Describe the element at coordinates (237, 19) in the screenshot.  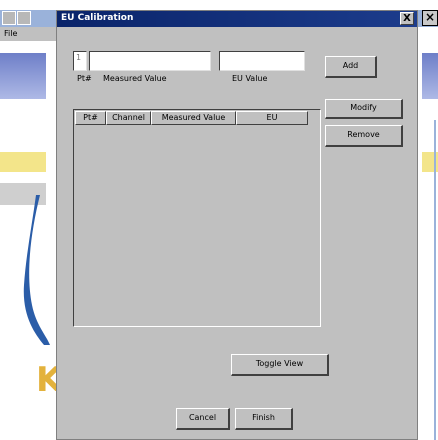
I see `dialog-titlebar: EU Calibration X` at that location.